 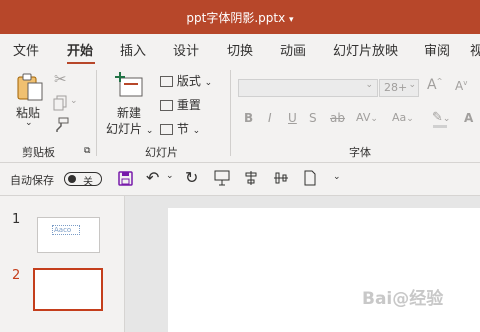 What do you see at coordinates (74, 101) in the screenshot?
I see `copy-dropdown-icon: ⌄` at bounding box center [74, 101].